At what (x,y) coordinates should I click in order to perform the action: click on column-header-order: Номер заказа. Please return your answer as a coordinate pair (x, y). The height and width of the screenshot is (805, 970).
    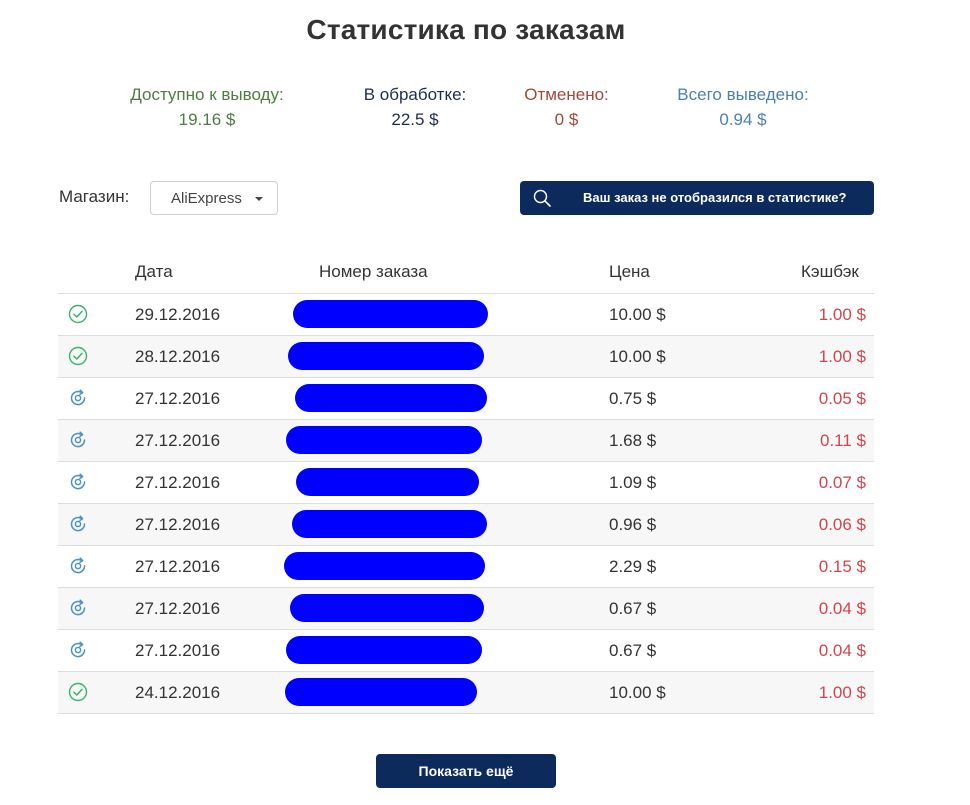
    Looking at the image, I should click on (373, 271).